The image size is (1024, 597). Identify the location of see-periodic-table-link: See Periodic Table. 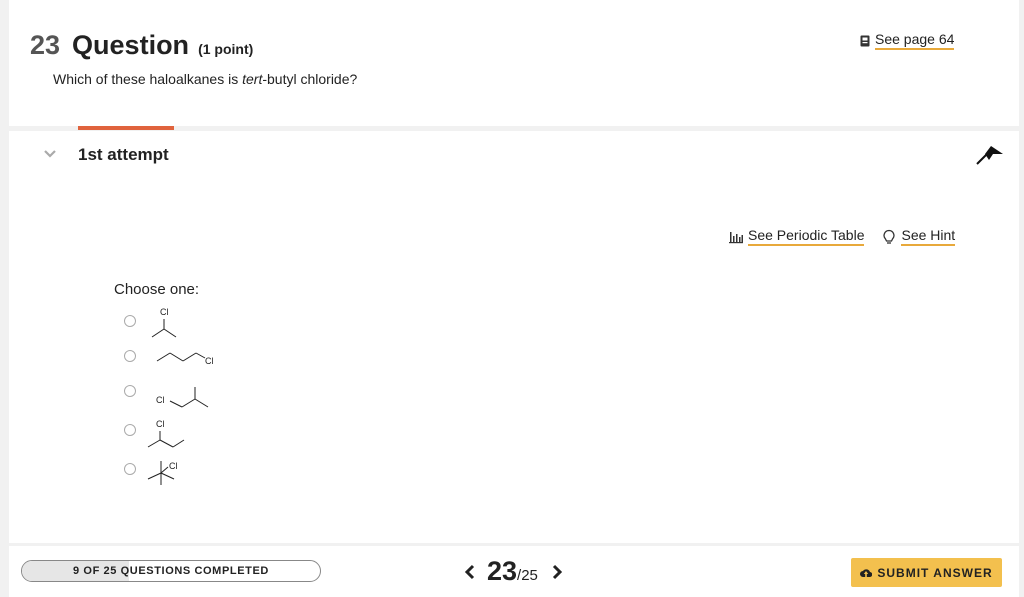
(797, 236).